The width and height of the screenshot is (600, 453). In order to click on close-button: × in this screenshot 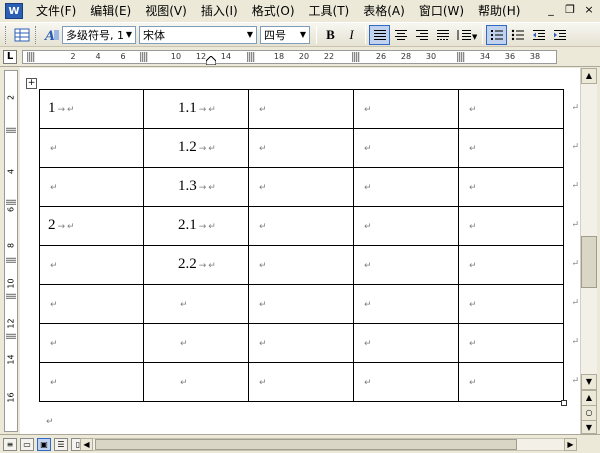, I will do `click(589, 10)`.